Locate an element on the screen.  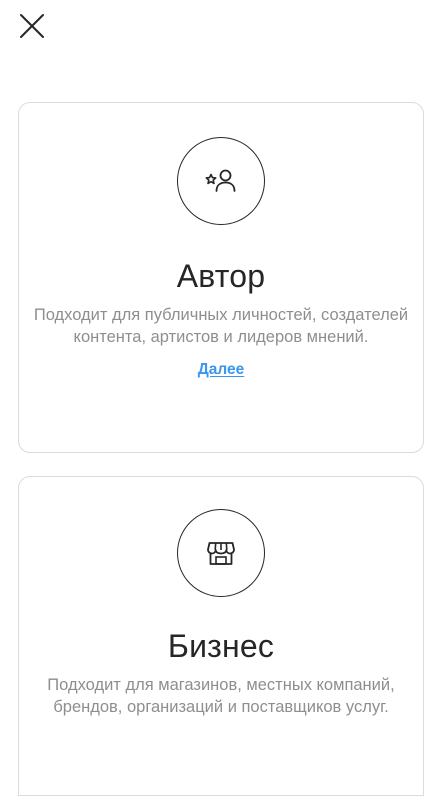
next-link: Далее is located at coordinates (221, 370).